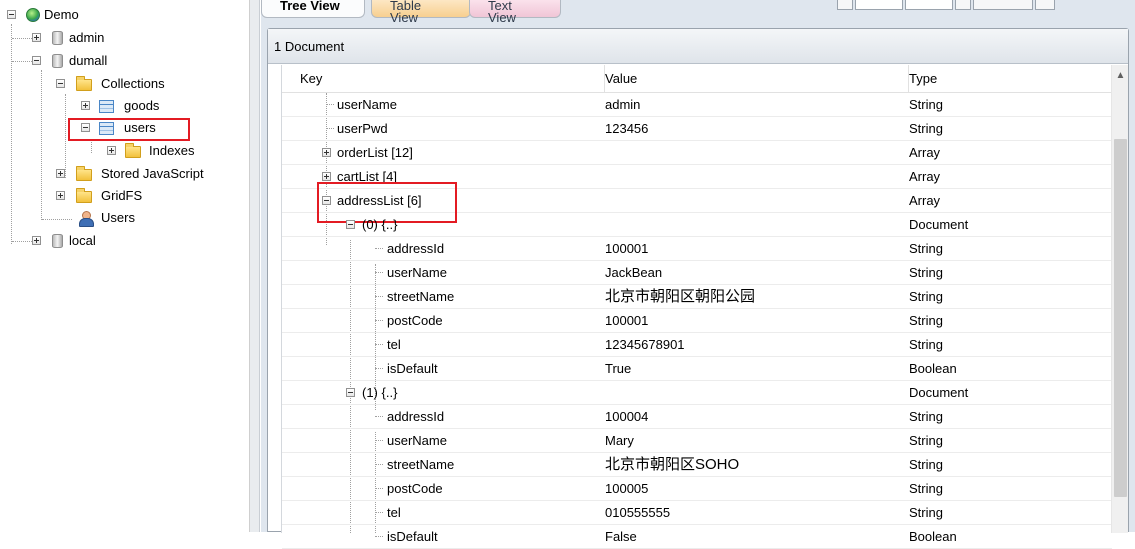 This screenshot has height=549, width=1135. What do you see at coordinates (697, 225) in the screenshot?
I see `table-row: (0) {..} Document` at bounding box center [697, 225].